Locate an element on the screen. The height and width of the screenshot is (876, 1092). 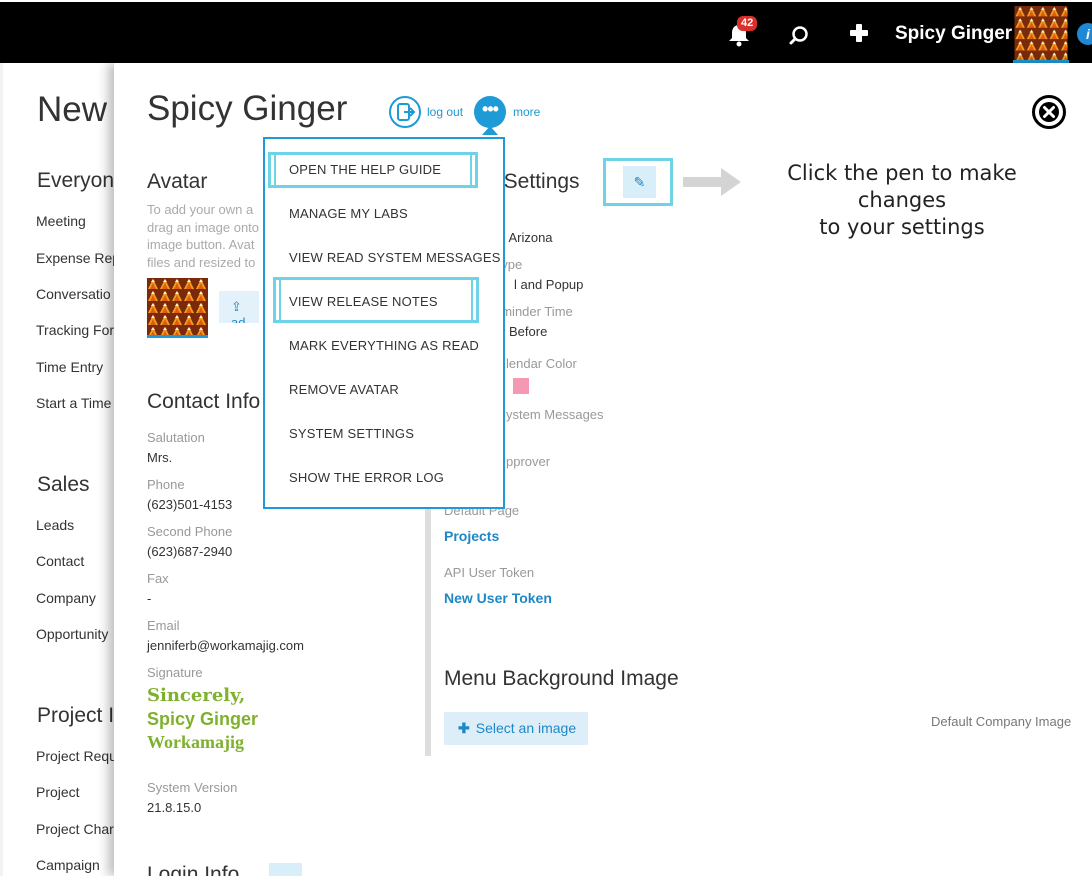
menu-link: Conversatio is located at coordinates (73, 294).